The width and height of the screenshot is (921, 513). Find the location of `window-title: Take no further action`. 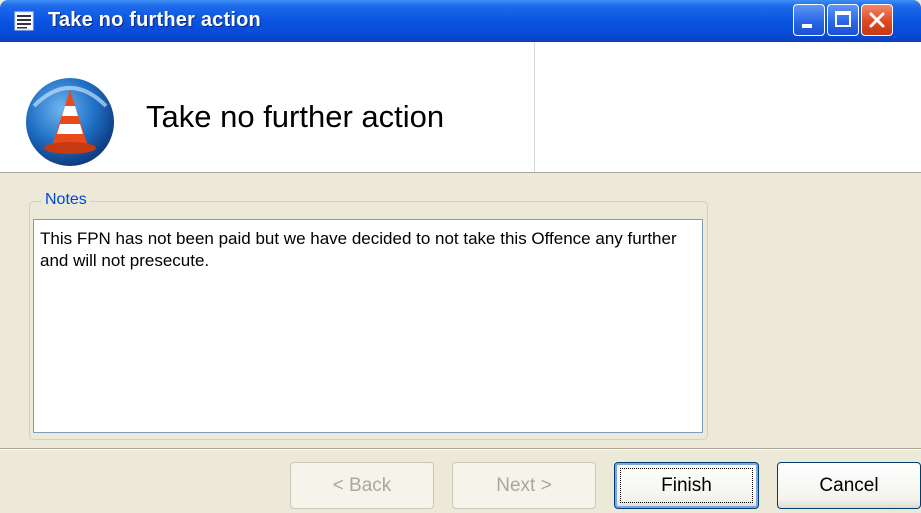

window-title: Take no further action is located at coordinates (154, 20).